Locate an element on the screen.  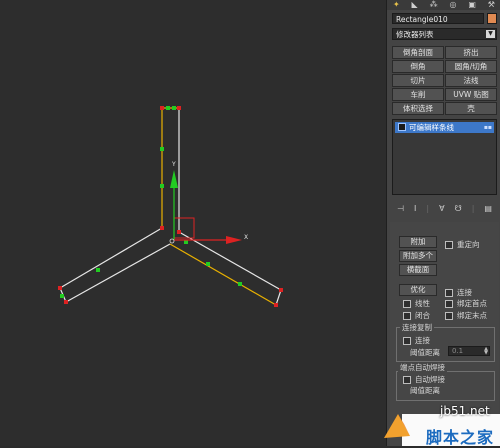
panel-tabs: ✦ ◣ ⁂ ◎ ▣ ⚒ is located at coordinates (443, 5).